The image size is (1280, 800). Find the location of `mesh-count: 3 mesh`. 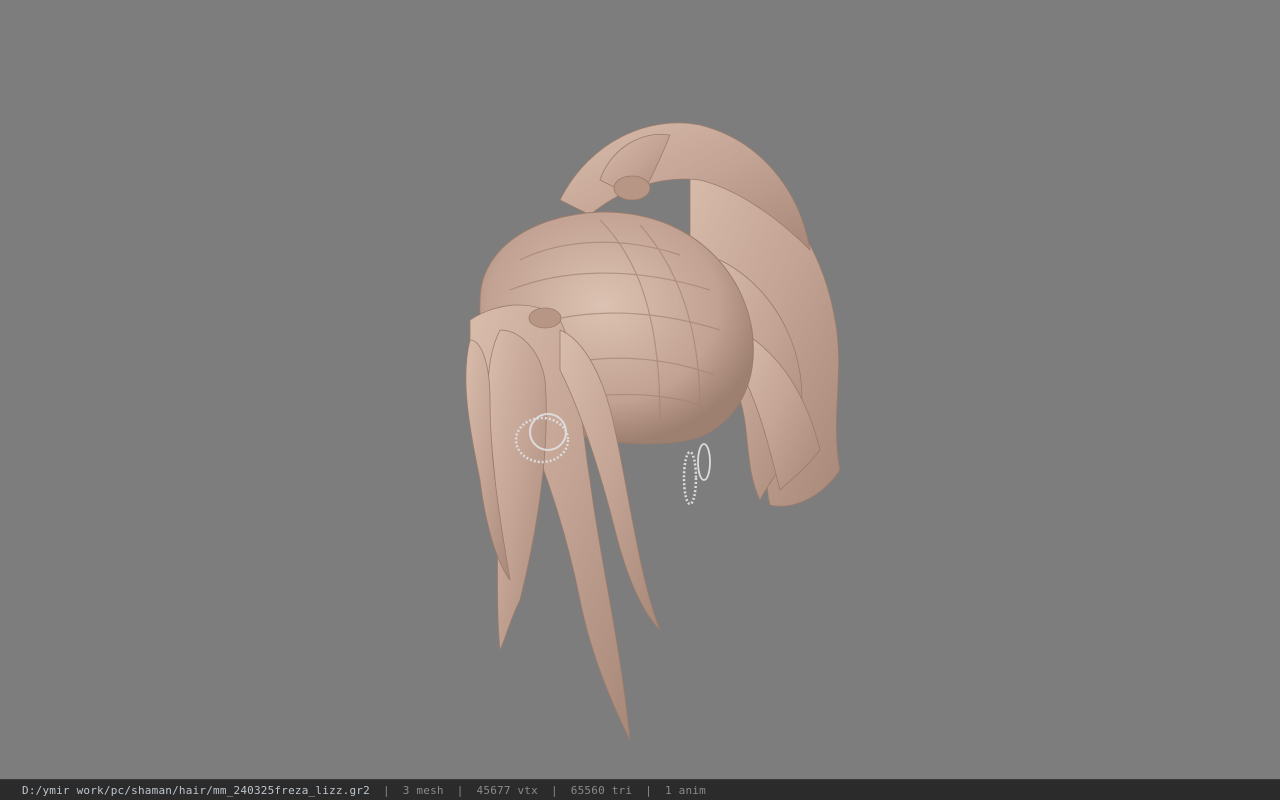

mesh-count: 3 mesh is located at coordinates (423, 790).